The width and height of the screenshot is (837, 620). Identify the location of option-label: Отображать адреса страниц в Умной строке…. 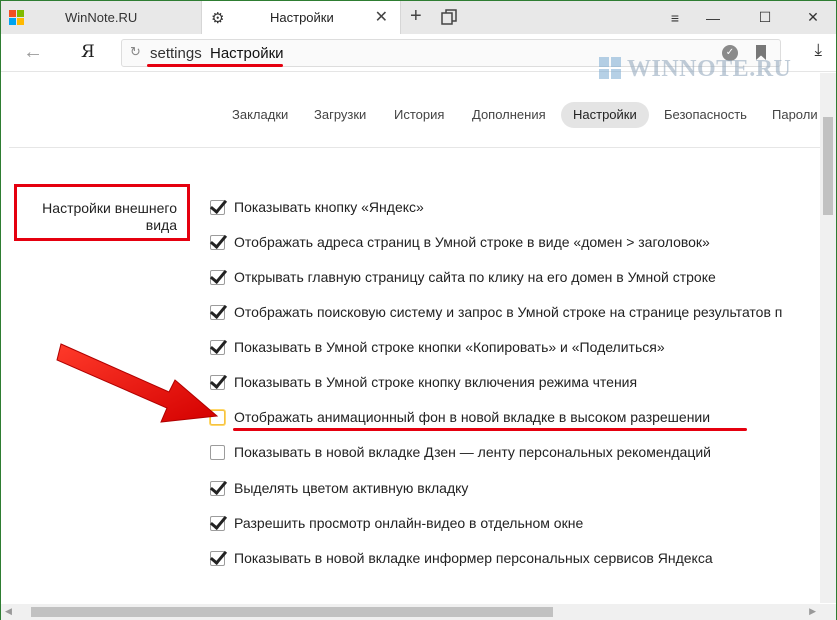
(472, 242).